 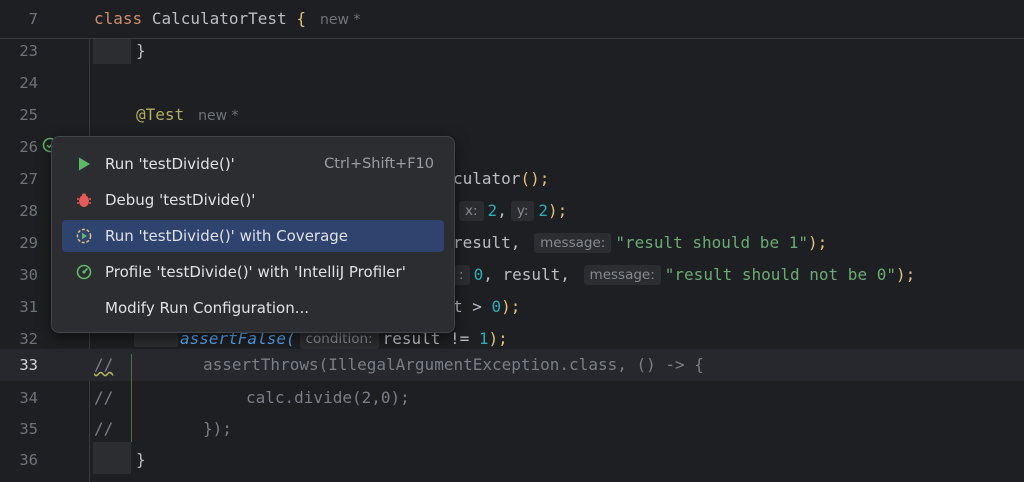 What do you see at coordinates (28, 179) in the screenshot?
I see `line-number: 27` at bounding box center [28, 179].